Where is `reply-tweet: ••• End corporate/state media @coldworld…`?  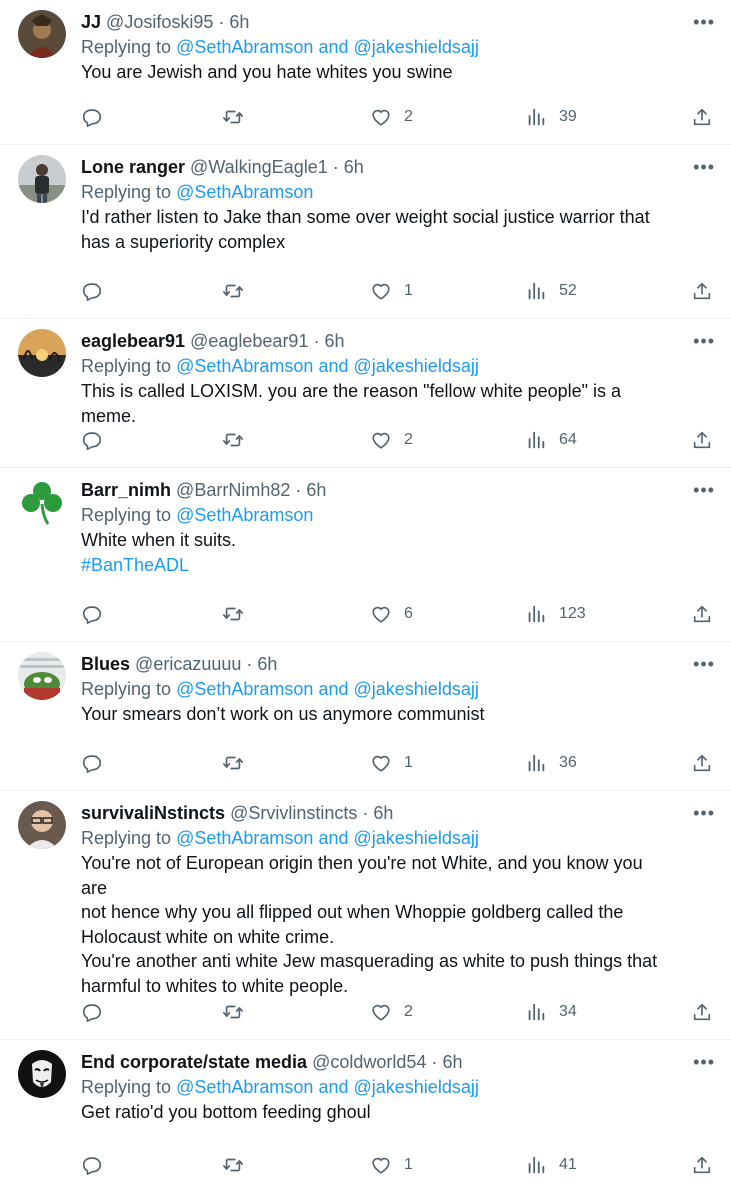 reply-tweet: ••• End corporate/state media @coldworld… is located at coordinates (365, 1120).